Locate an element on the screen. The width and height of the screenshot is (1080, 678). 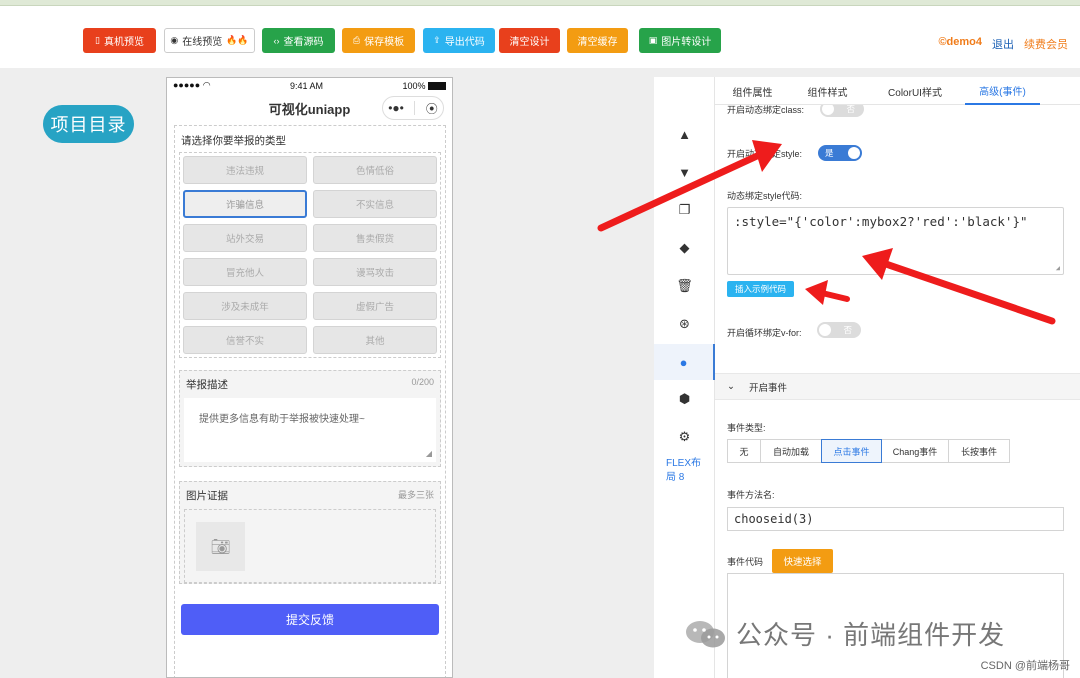
report-type-label: 请选择你要举报的类型 is located at coordinates (233, 141).